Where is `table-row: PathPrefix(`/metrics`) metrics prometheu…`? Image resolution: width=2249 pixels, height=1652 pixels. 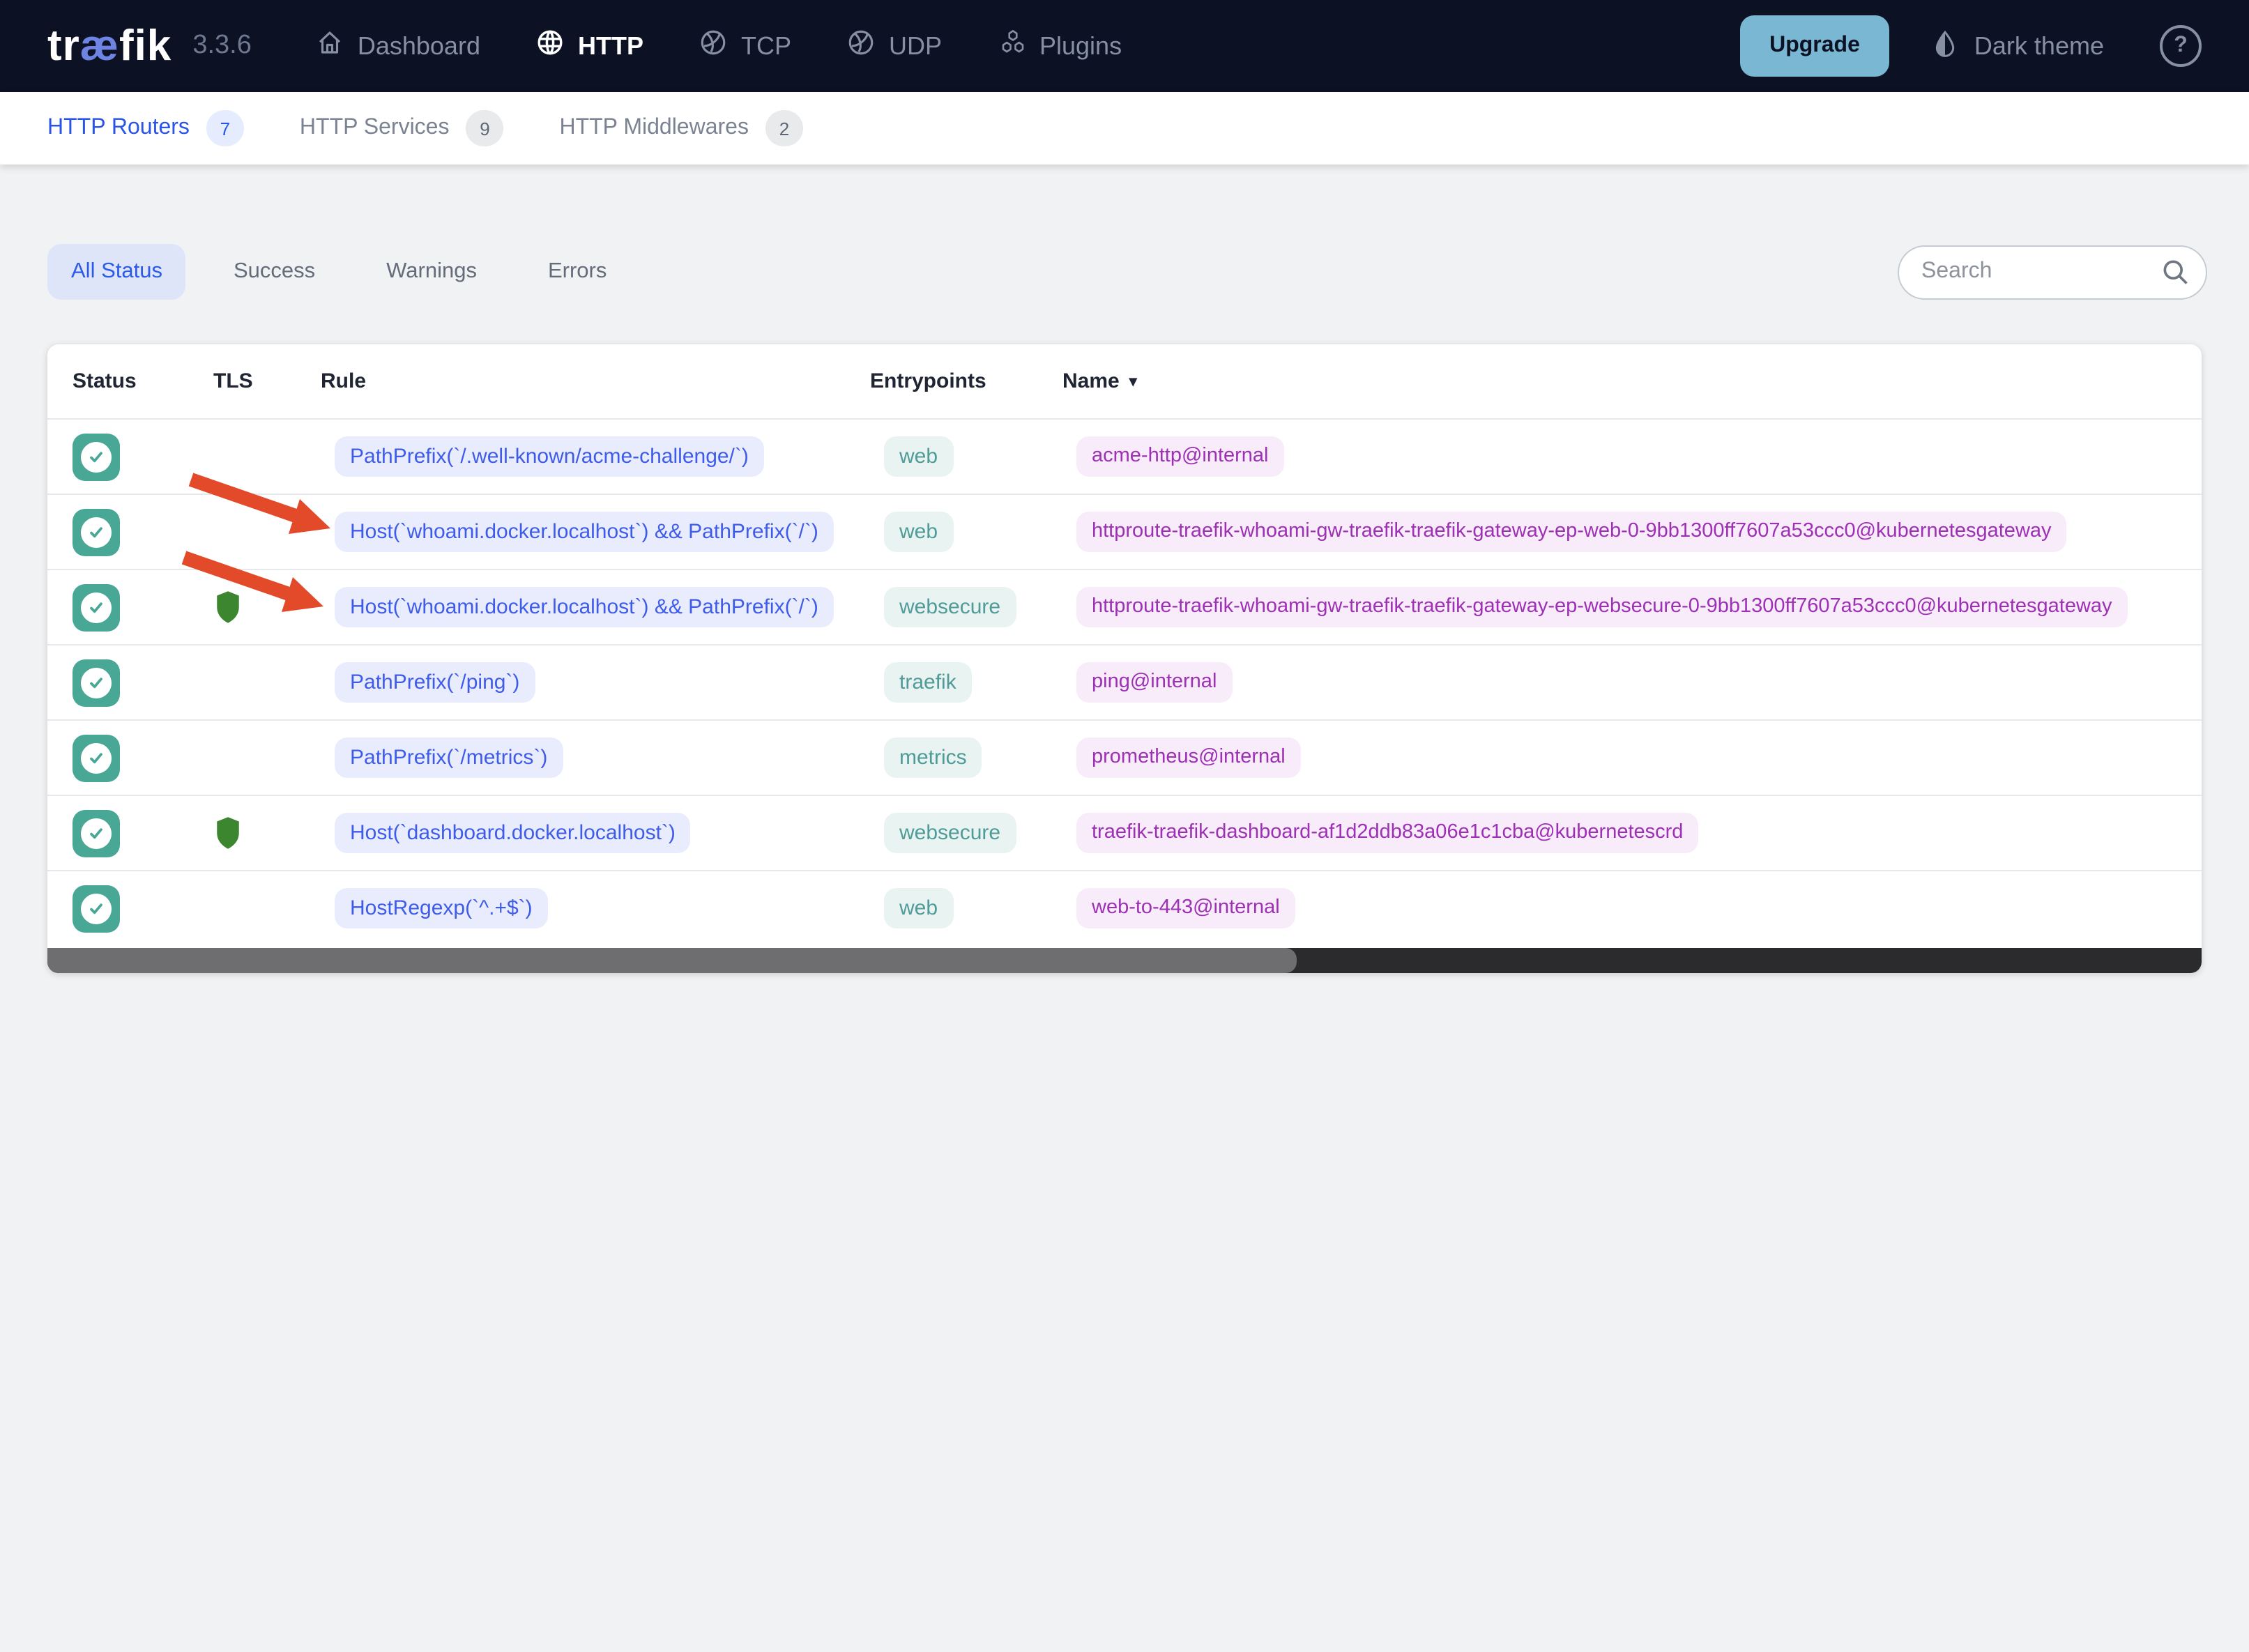
table-row: PathPrefix(`/metrics`) metrics prometheu… is located at coordinates (1124, 757).